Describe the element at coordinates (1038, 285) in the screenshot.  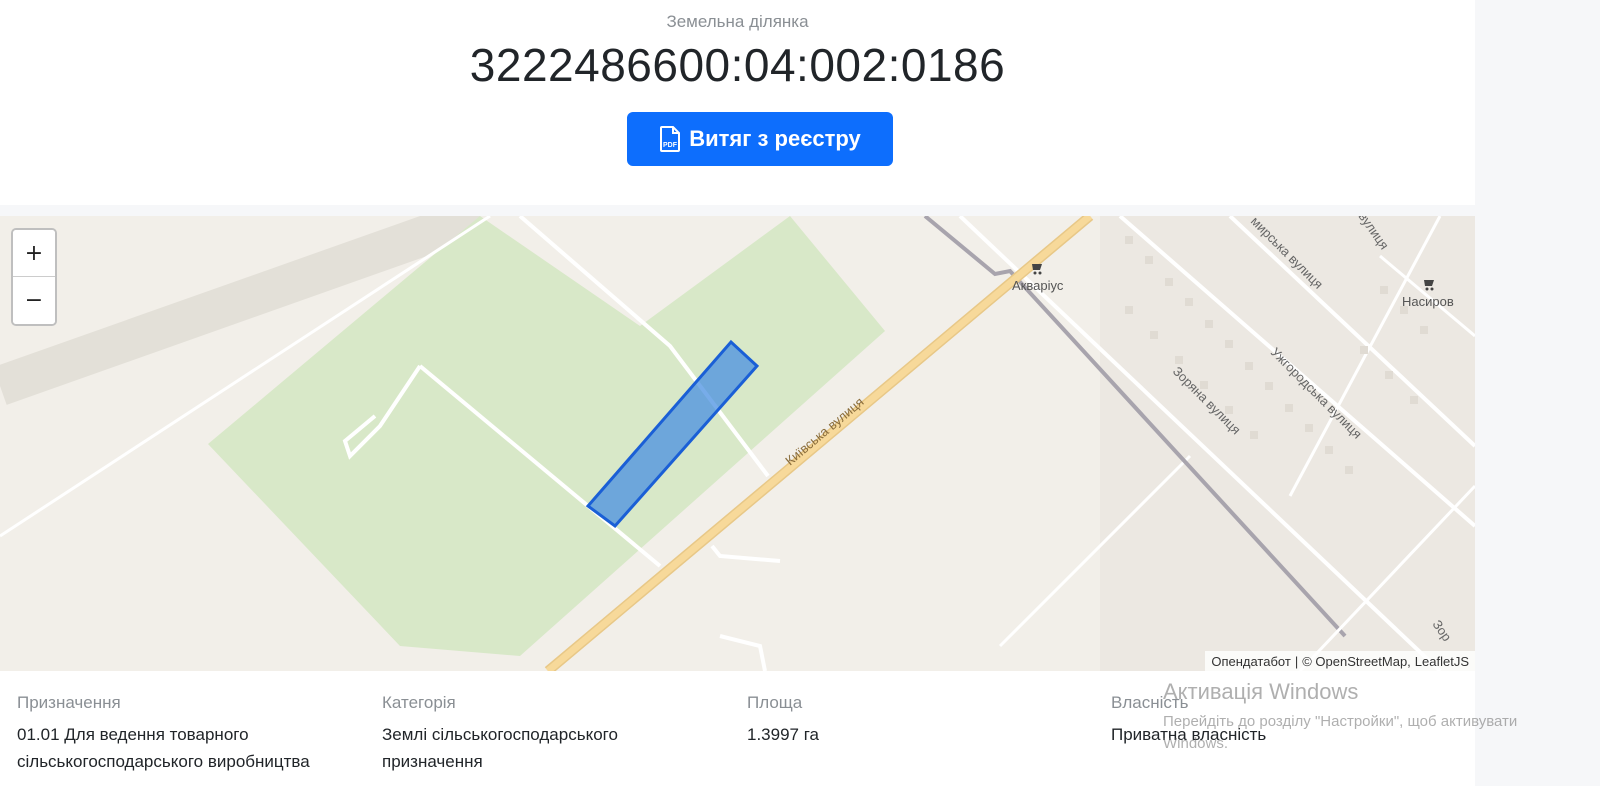
I see `label-akvarius: Акваріус` at that location.